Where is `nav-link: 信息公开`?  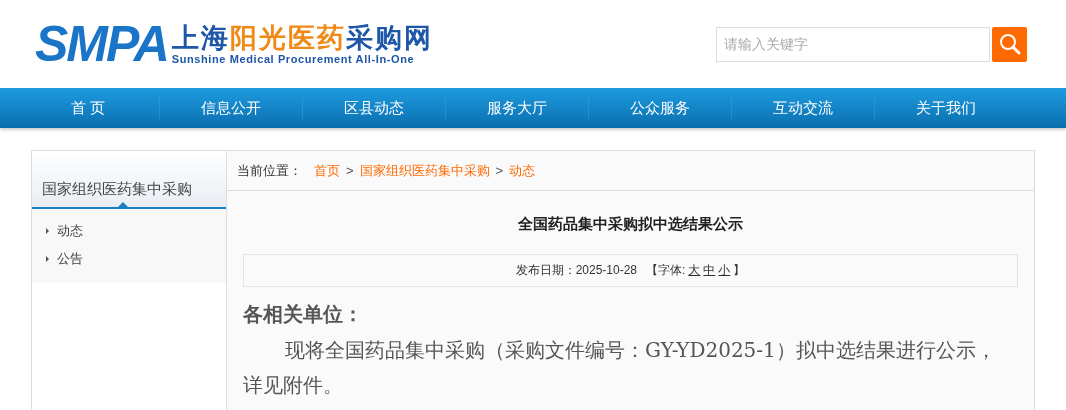
nav-link: 信息公开 is located at coordinates (231, 108).